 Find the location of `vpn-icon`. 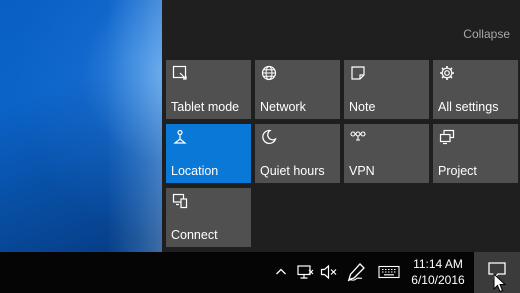

vpn-icon is located at coordinates (358, 137).